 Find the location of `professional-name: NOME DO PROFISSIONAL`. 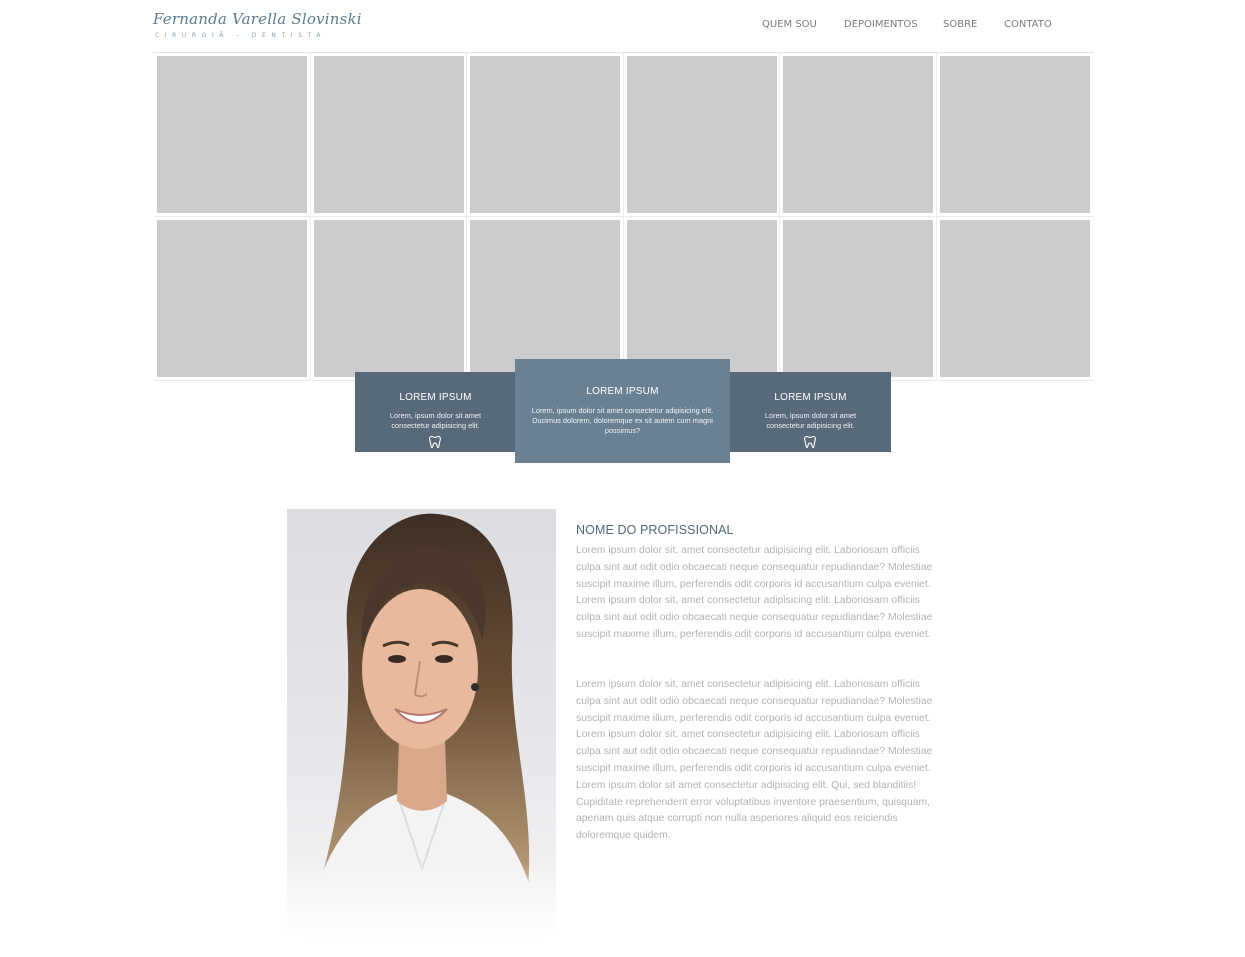

professional-name: NOME DO PROFISSIONAL is located at coordinates (655, 530).